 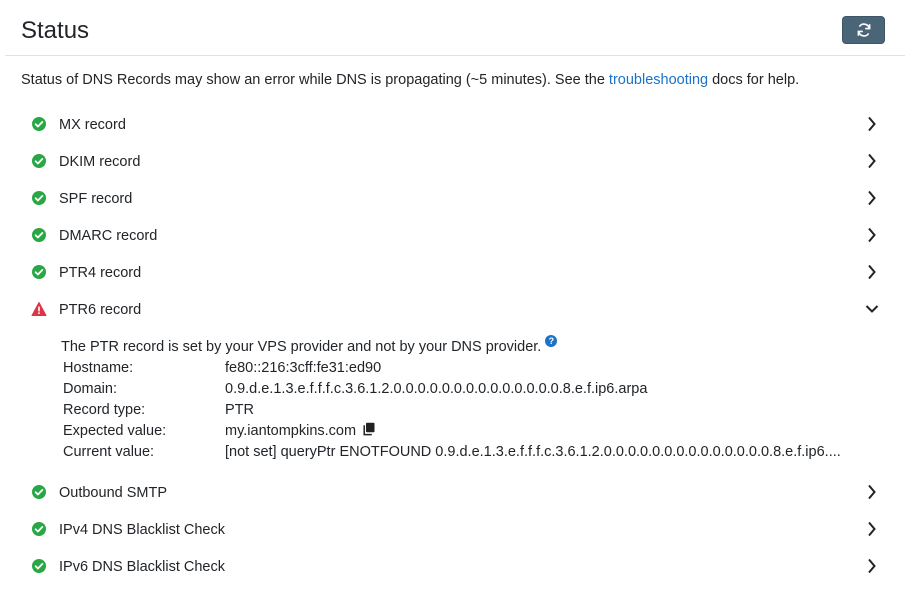 What do you see at coordinates (109, 452) in the screenshot?
I see `detail-key: Current value:` at bounding box center [109, 452].